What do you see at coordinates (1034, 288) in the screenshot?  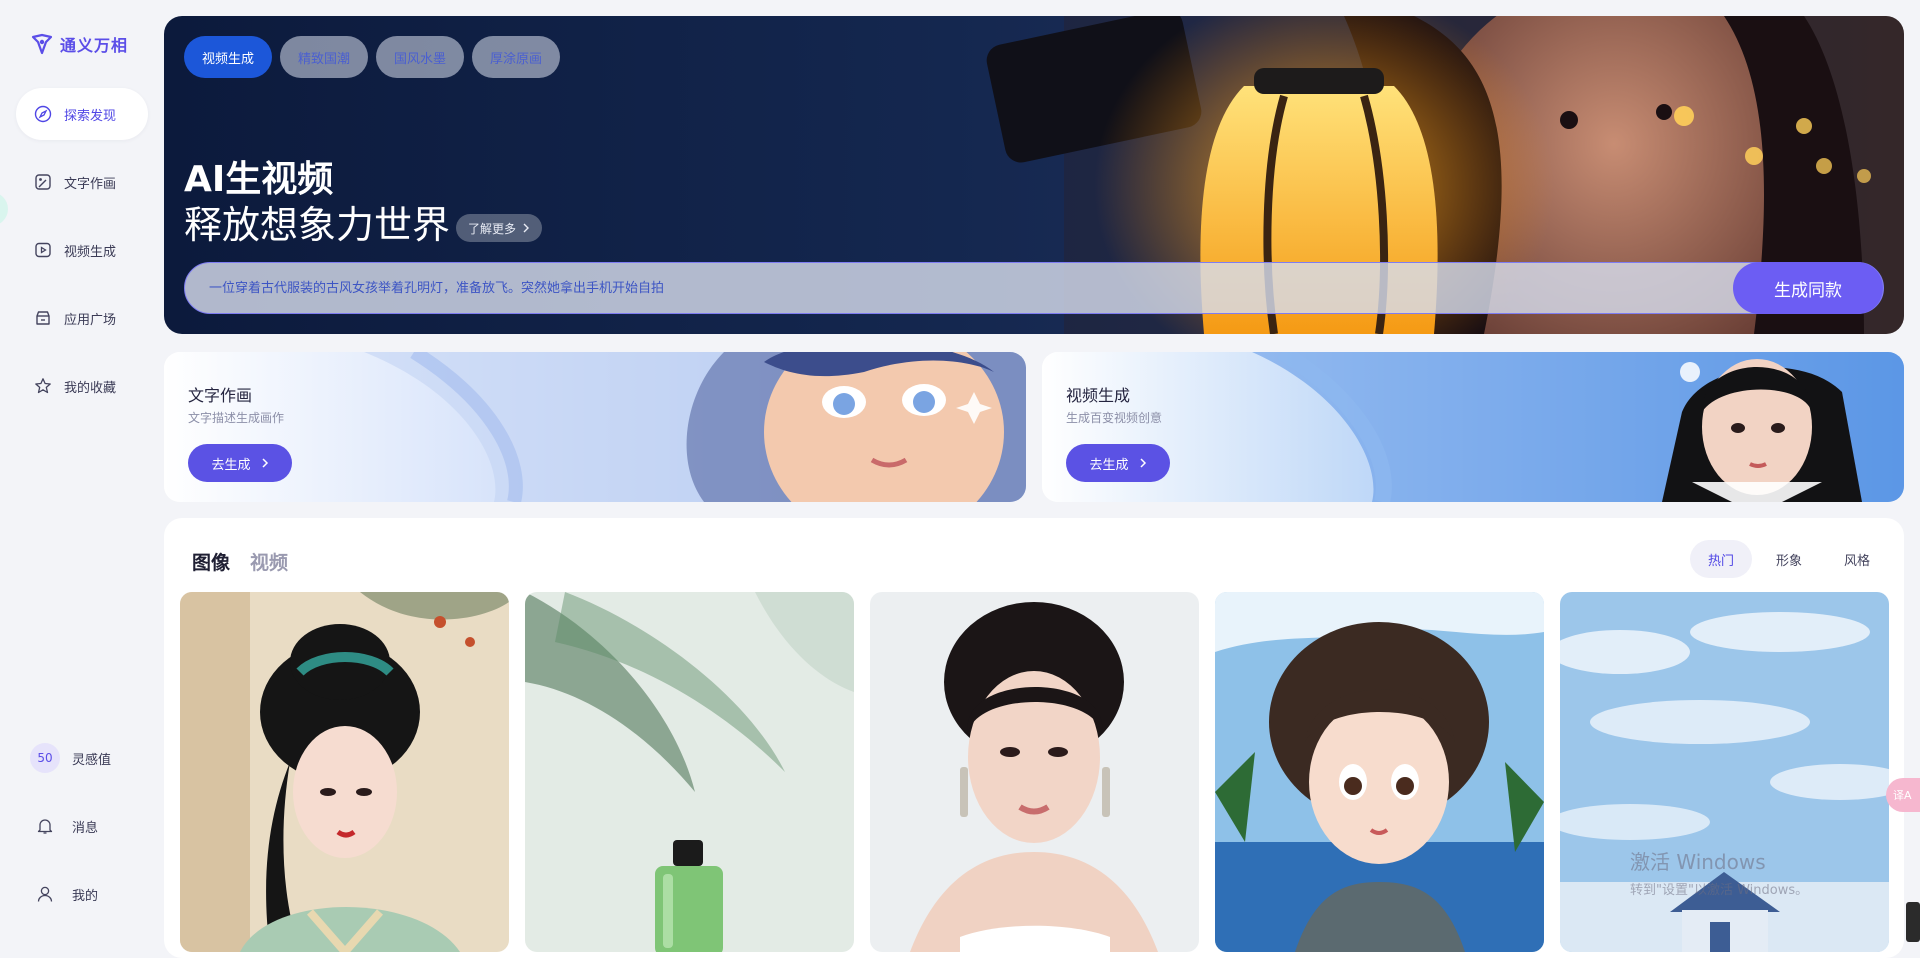 I see `prompt-input: 一位穿着古代服装的古风女孩举着孔明灯，准备放飞。突然她拿出手机开始自拍 生成同款` at bounding box center [1034, 288].